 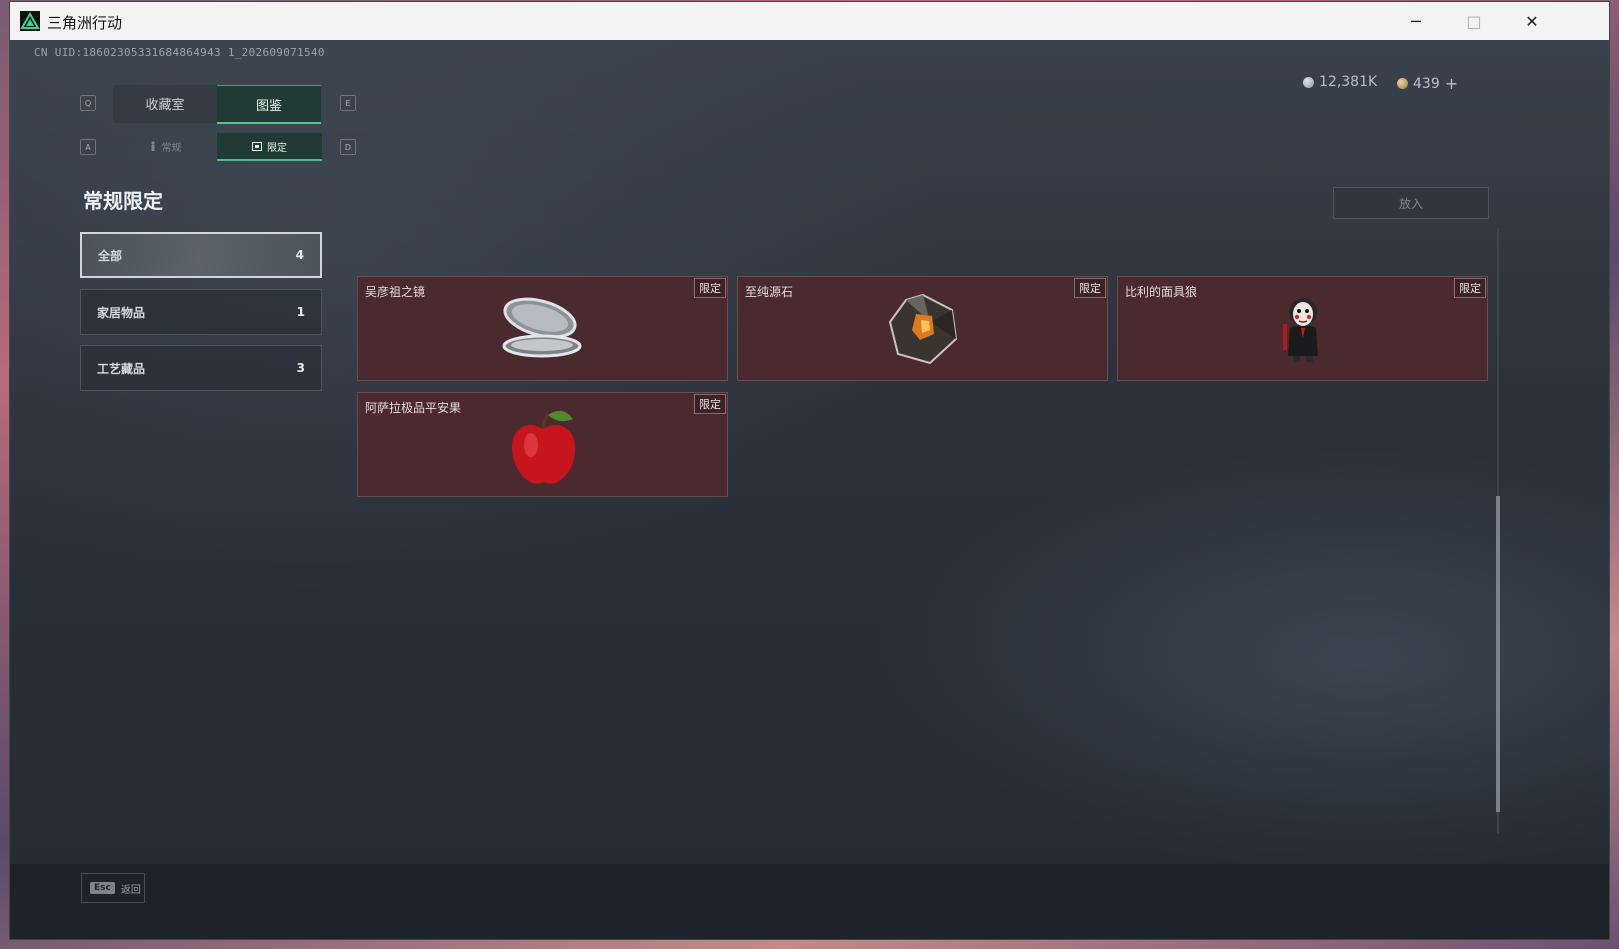 I want to click on scrollbar-thumb, so click(x=1498, y=654).